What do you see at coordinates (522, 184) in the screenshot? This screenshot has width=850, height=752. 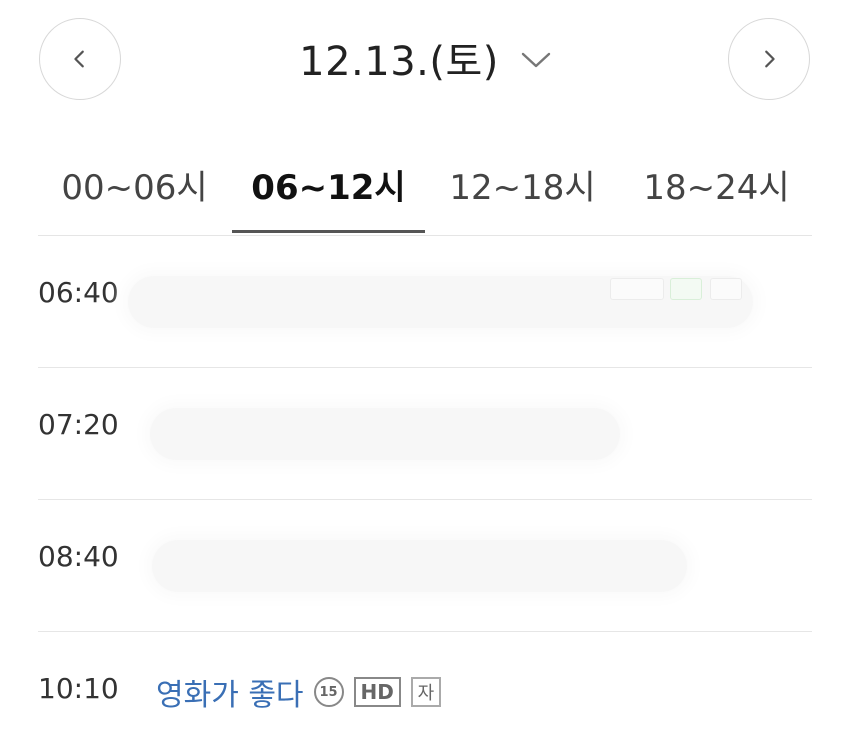 I see `tab-12-18: 12~18시` at bounding box center [522, 184].